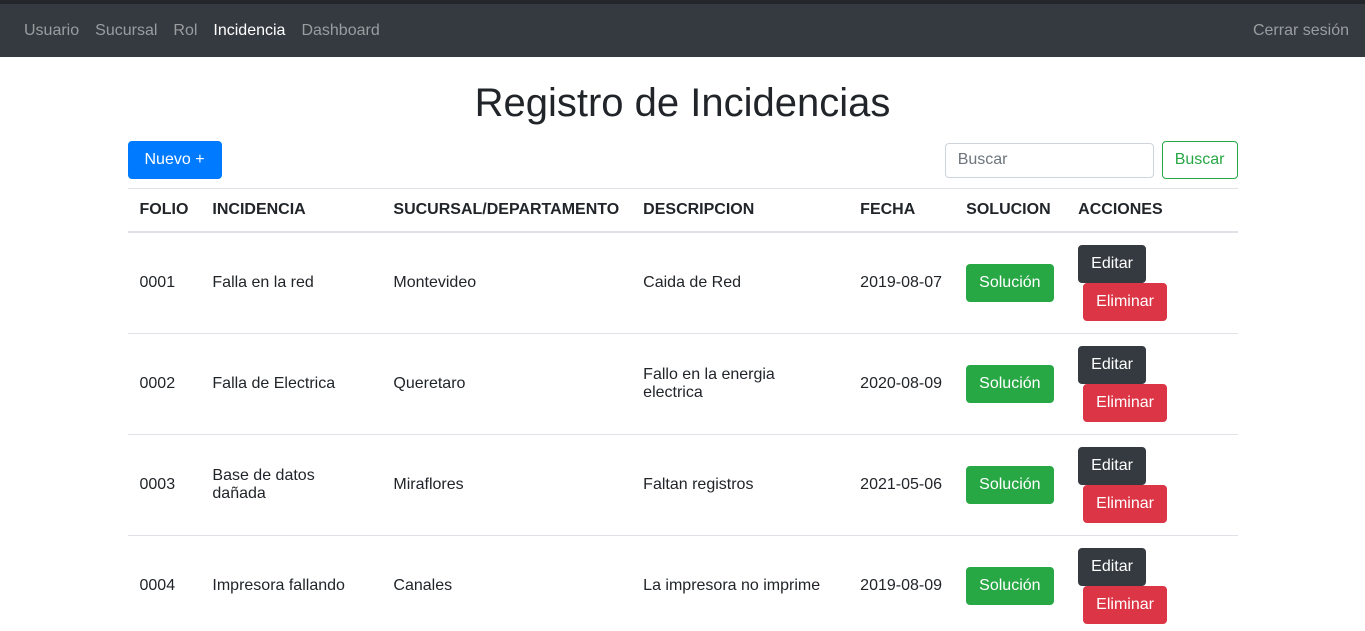  Describe the element at coordinates (1049, 160) in the screenshot. I see `search-input` at that location.